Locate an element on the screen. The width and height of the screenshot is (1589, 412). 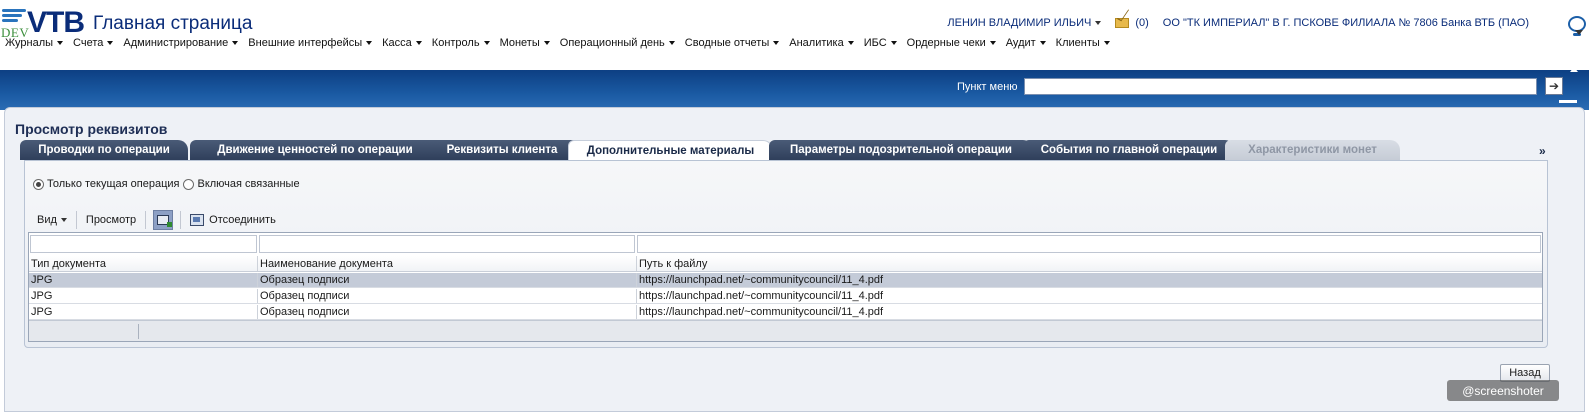
export-button is located at coordinates (163, 220).